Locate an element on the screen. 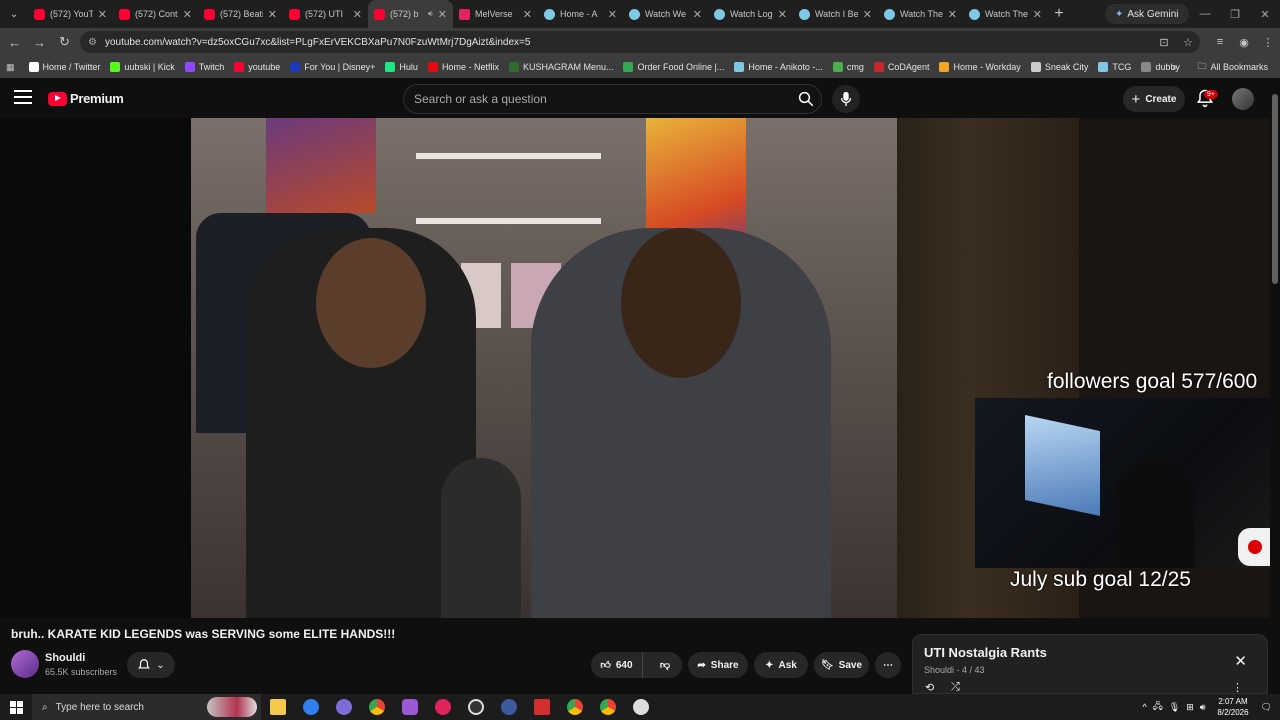  create-button: + Create is located at coordinates (1154, 99).